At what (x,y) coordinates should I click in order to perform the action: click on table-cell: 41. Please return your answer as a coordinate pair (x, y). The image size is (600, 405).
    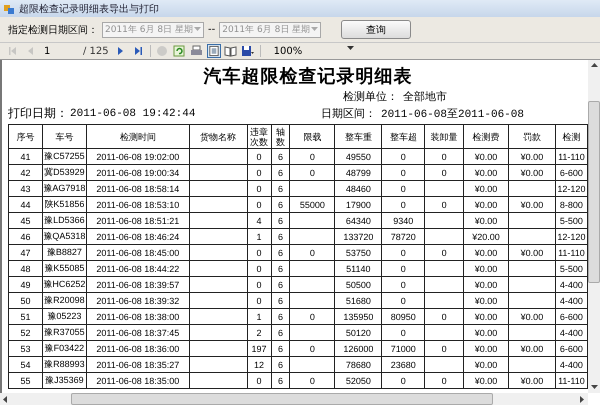
    Looking at the image, I should click on (25, 157).